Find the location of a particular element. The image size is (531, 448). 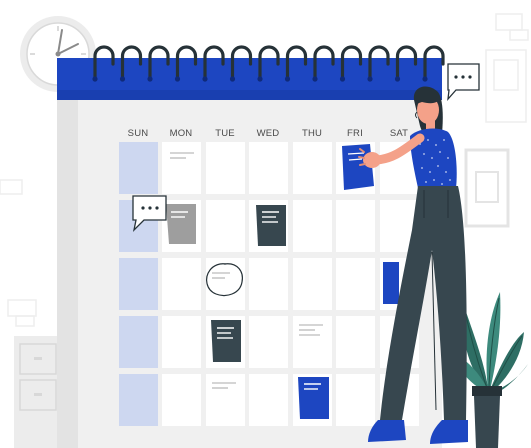

side-cabinet is located at coordinates (38, 392).